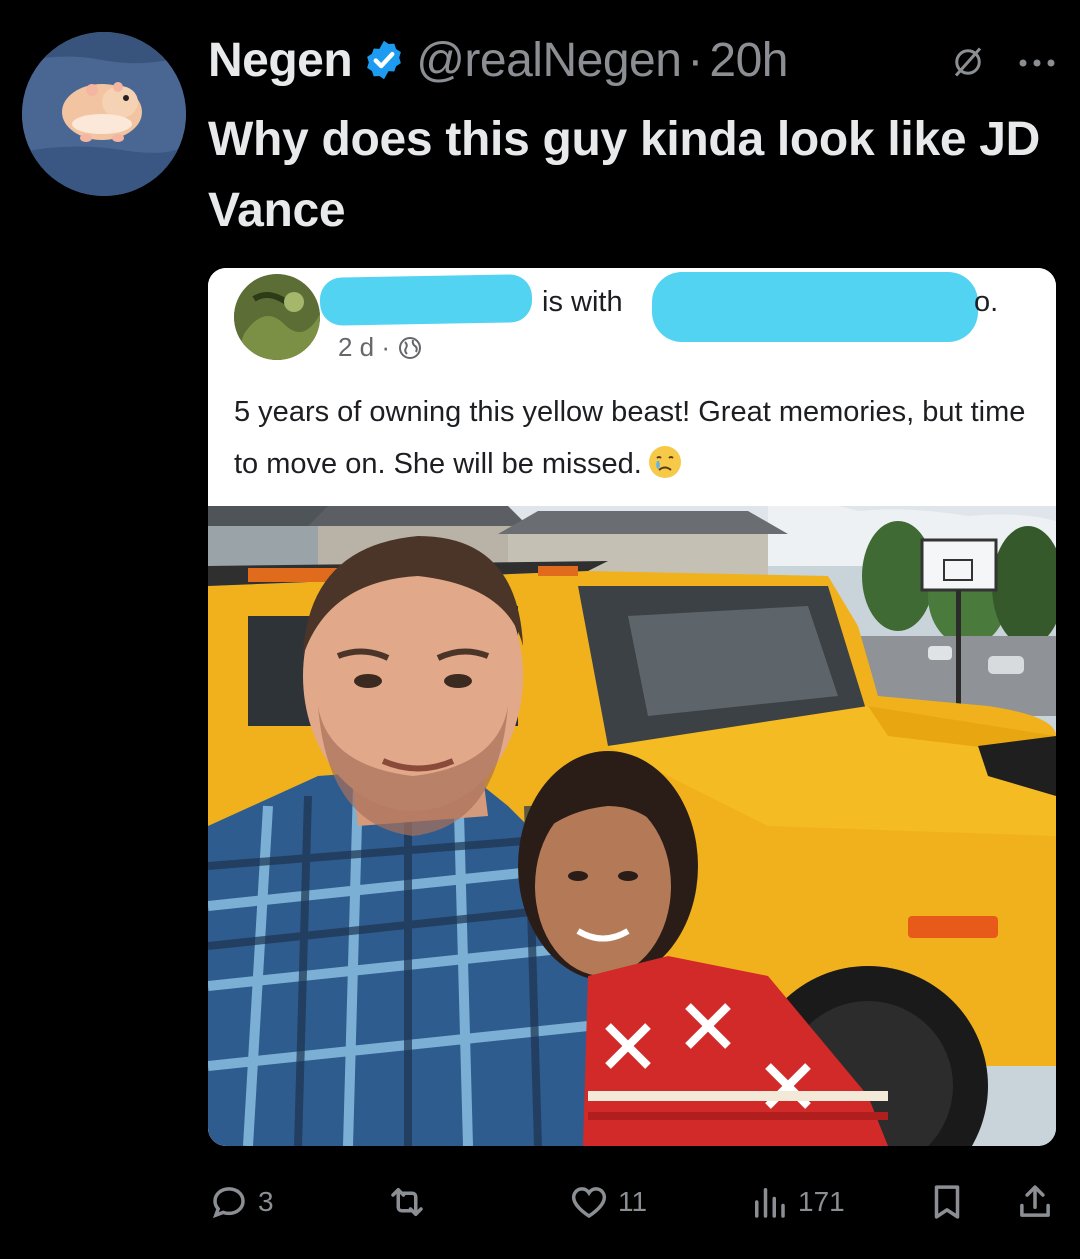  What do you see at coordinates (607, 1202) in the screenshot?
I see `like-button: 11` at bounding box center [607, 1202].